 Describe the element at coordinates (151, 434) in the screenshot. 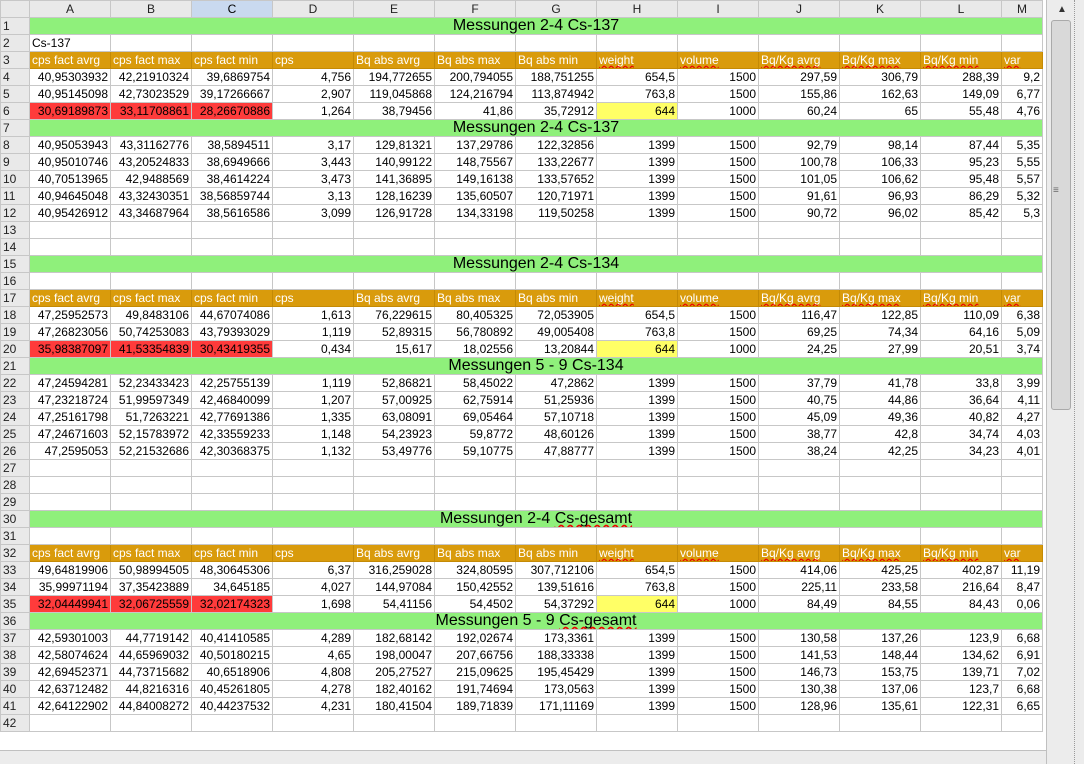

I see `cell: 52,15783972` at that location.